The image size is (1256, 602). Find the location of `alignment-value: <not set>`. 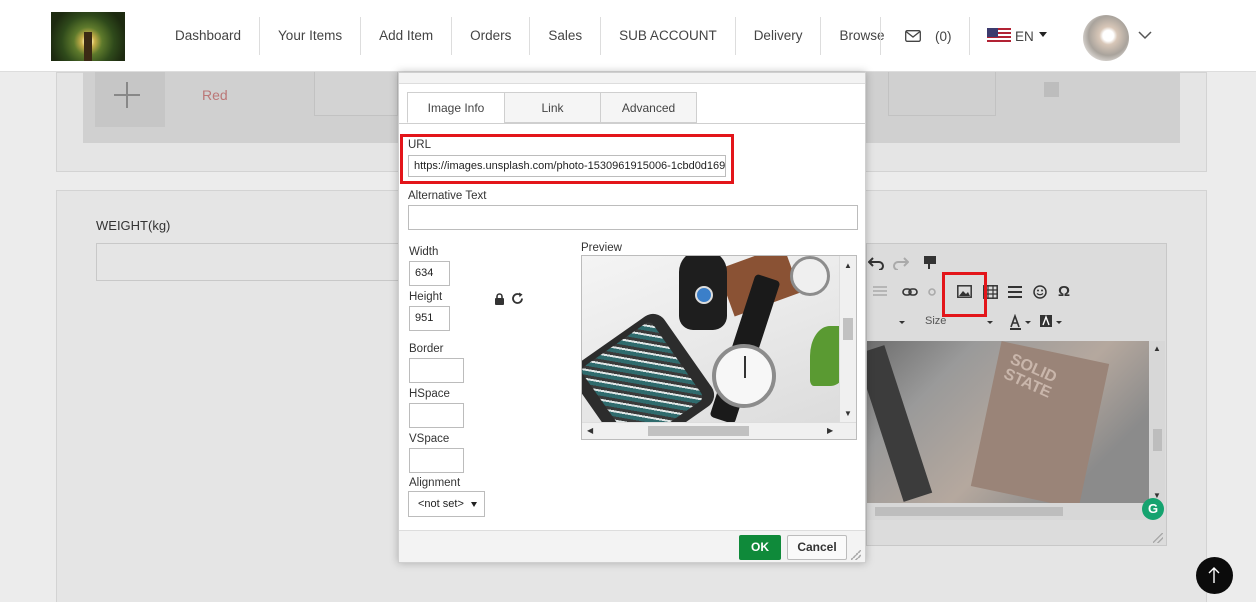

alignment-value: <not set> is located at coordinates (441, 504).